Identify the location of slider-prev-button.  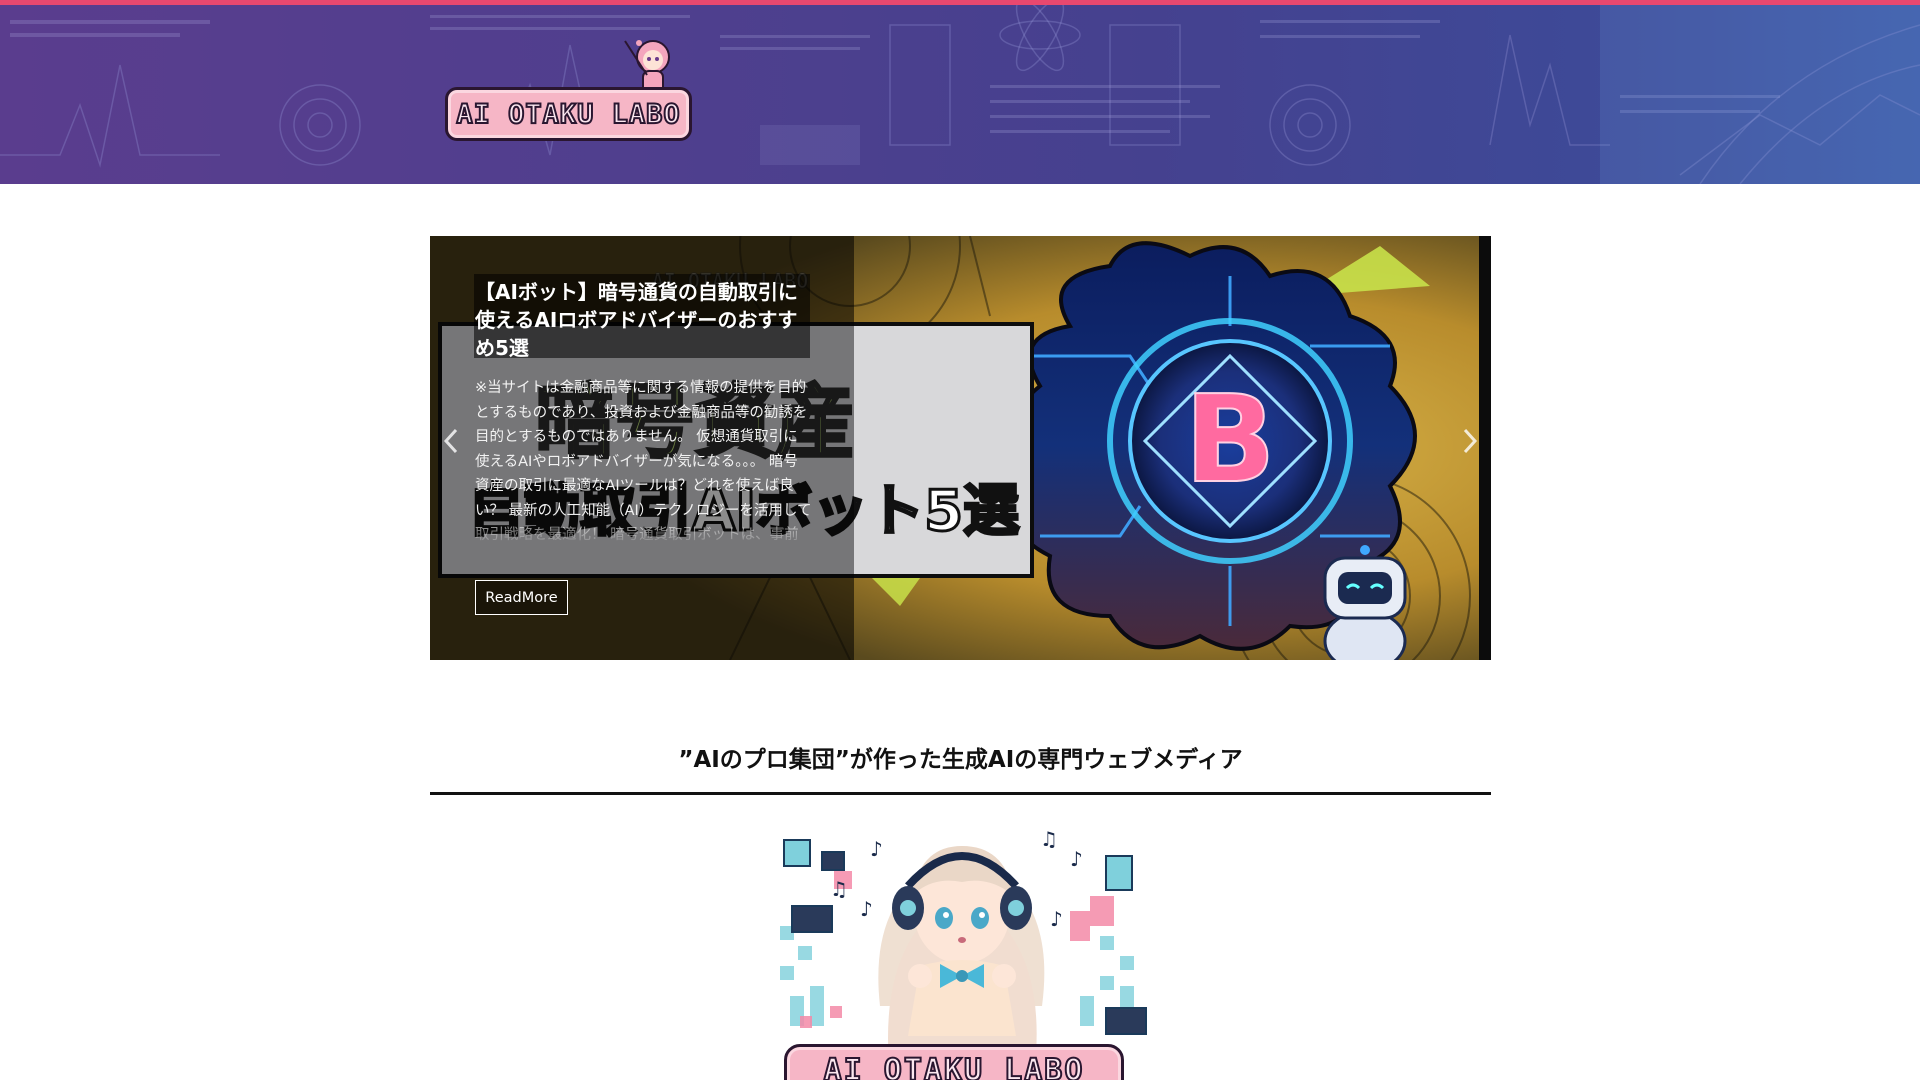
(451, 441).